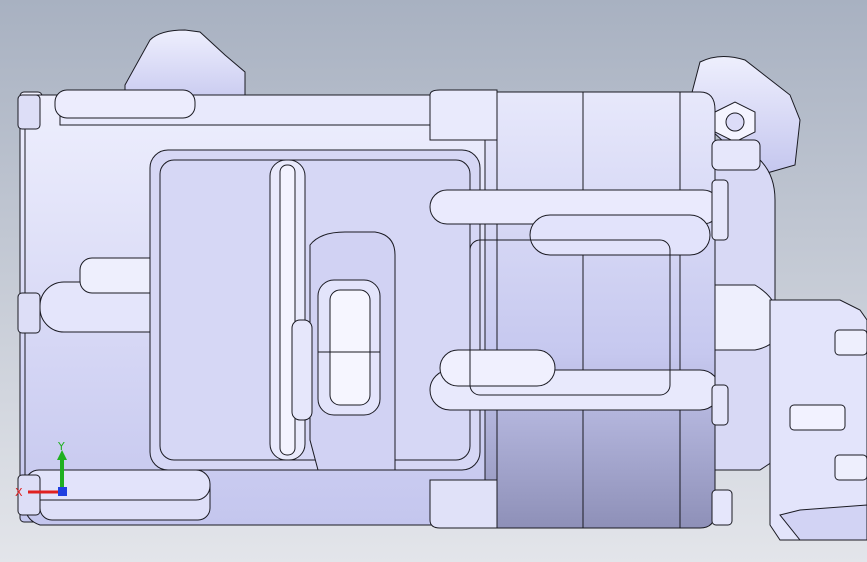  I want to click on y-axis-label: Y, so click(61, 446).